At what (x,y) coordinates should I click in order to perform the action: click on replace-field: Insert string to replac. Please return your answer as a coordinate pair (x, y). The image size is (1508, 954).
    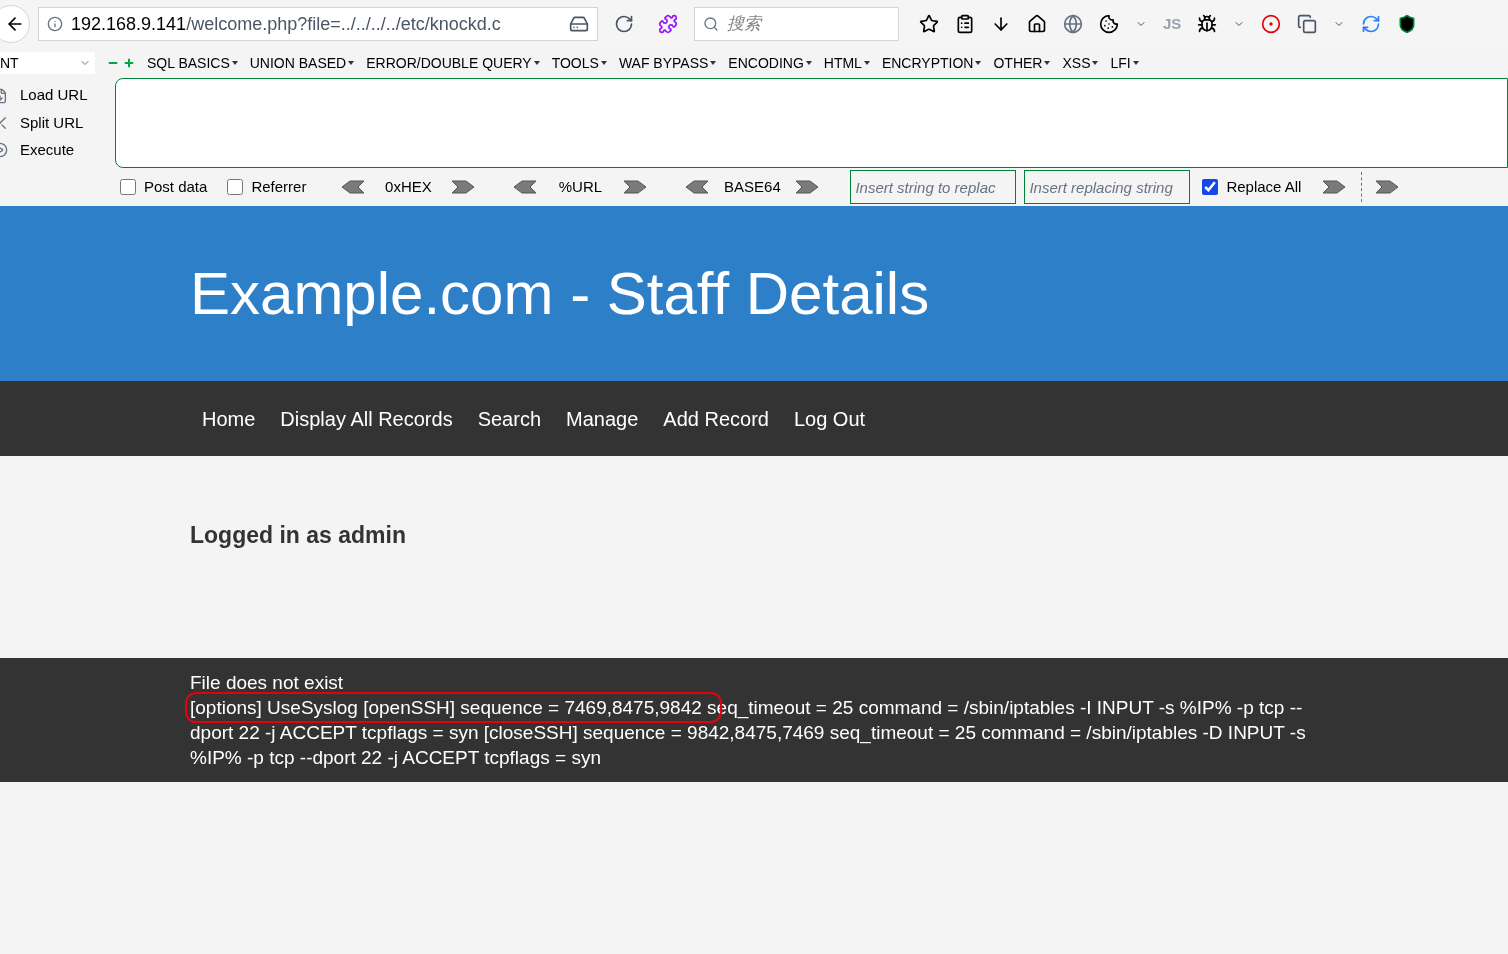
    Looking at the image, I should click on (933, 187).